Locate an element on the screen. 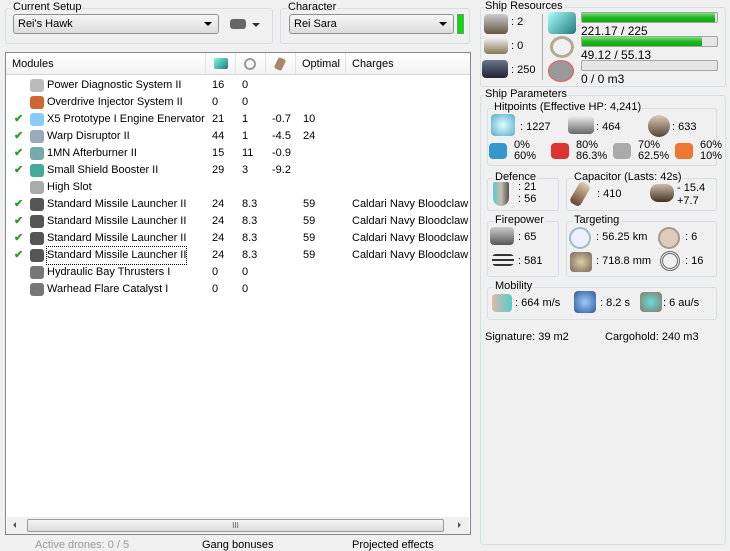  module-capacitor: -0.9 is located at coordinates (281, 153).